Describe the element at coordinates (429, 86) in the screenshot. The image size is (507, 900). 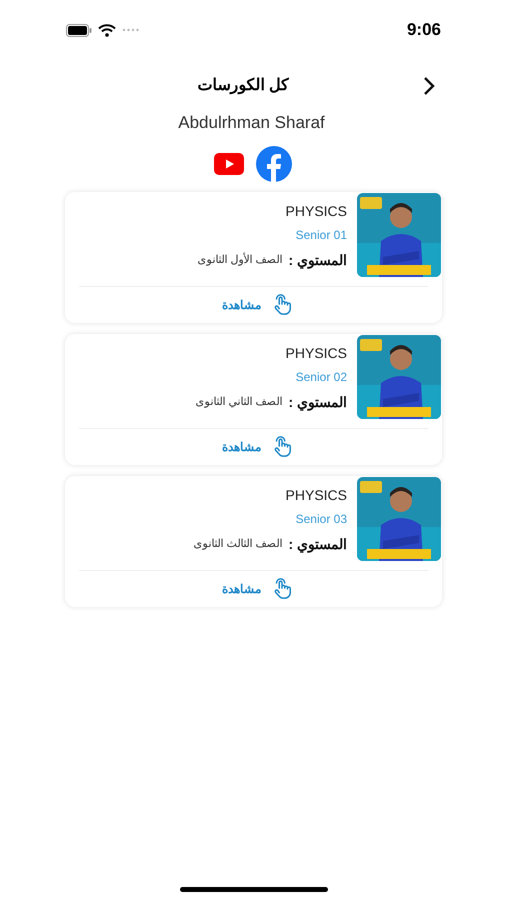
I see `back-icon` at that location.